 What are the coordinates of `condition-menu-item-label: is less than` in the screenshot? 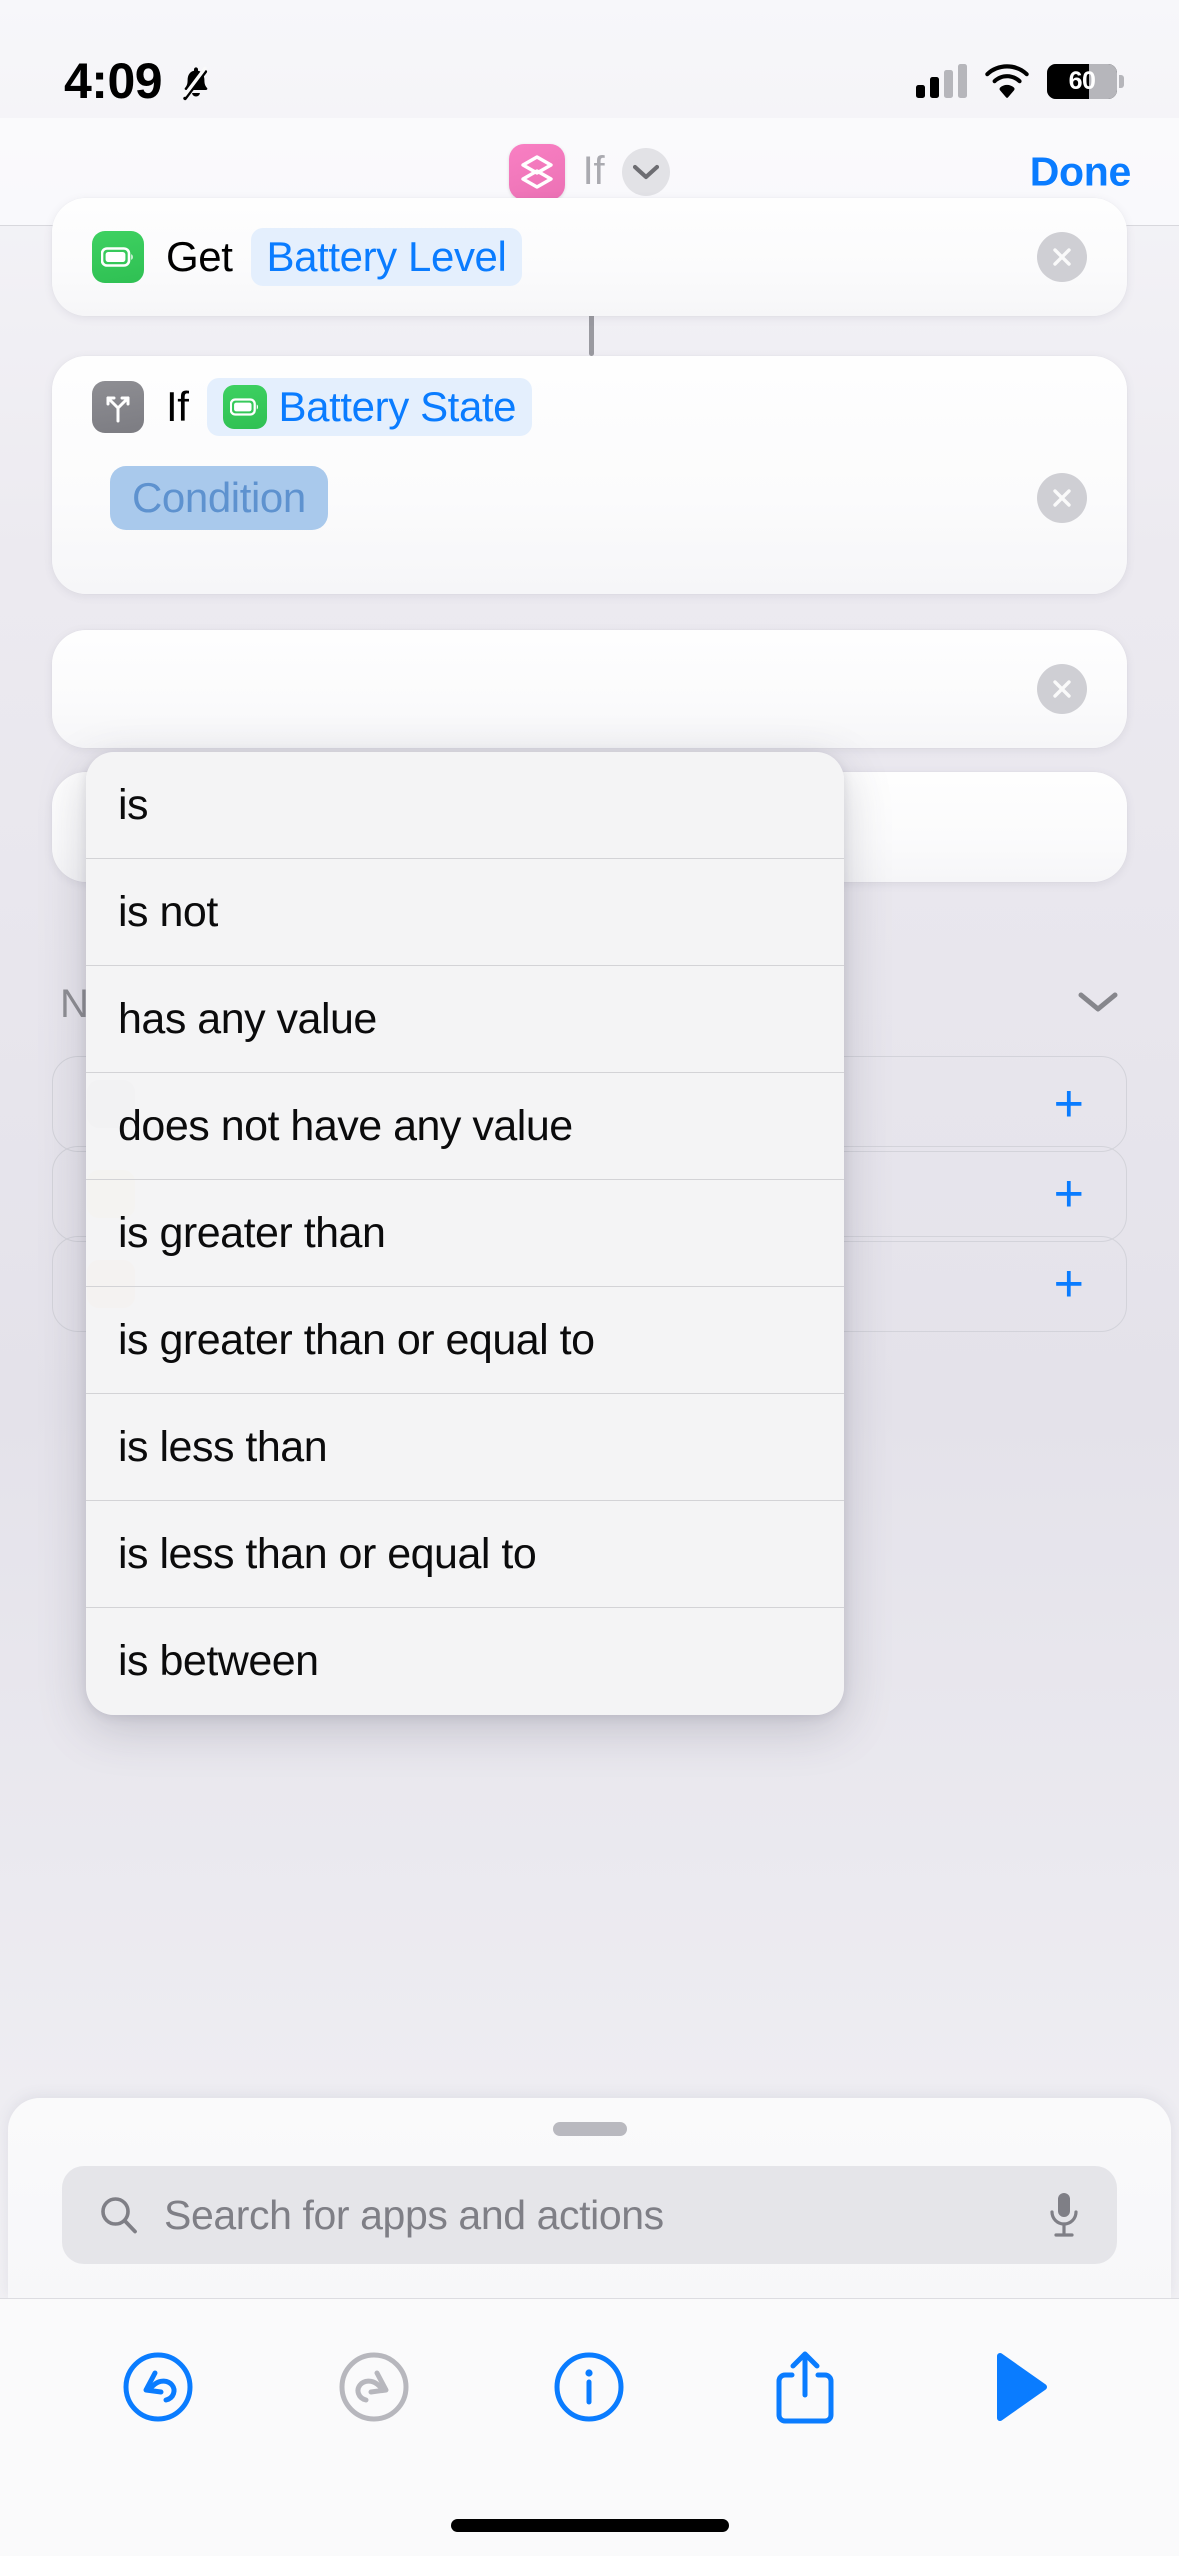 It's located at (223, 1446).